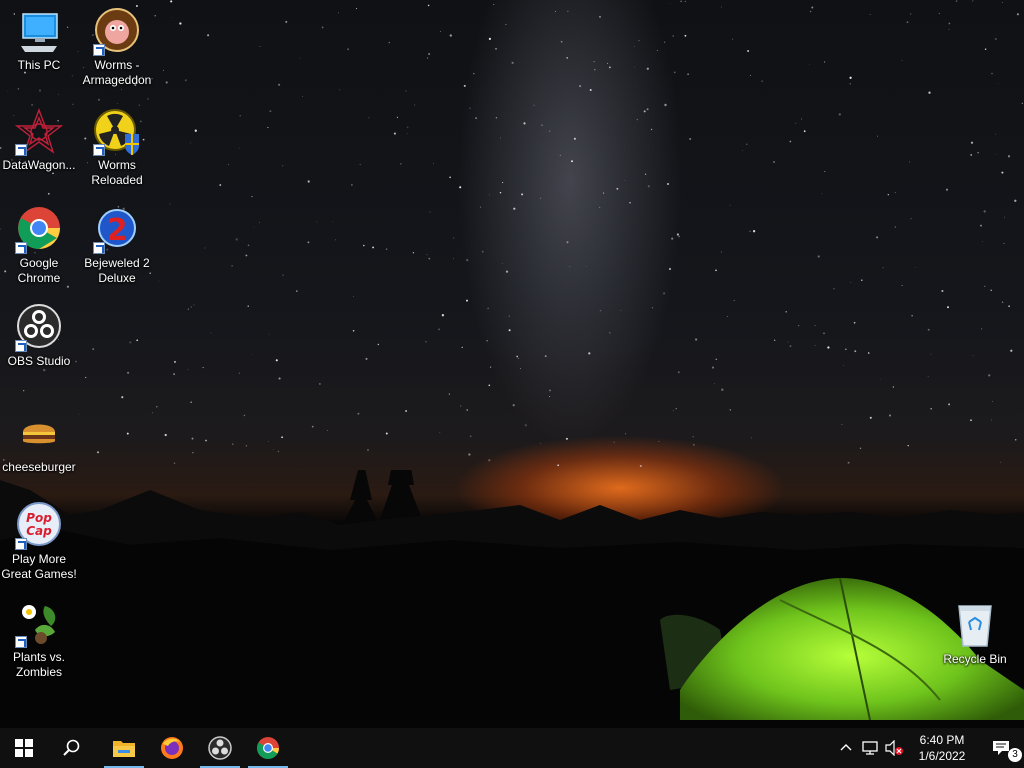  Describe the element at coordinates (1001, 748) in the screenshot. I see `action-center-button: 3` at that location.